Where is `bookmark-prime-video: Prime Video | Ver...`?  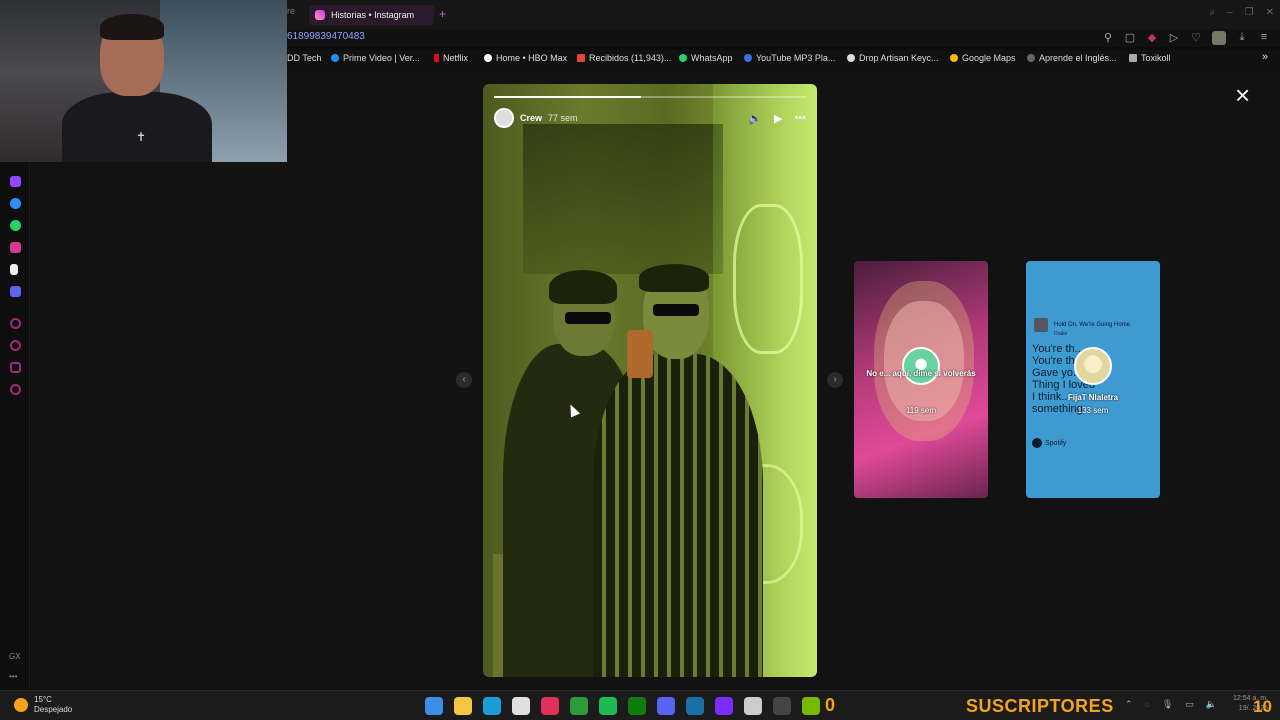
bookmark-prime-video: Prime Video | Ver... is located at coordinates (375, 58).